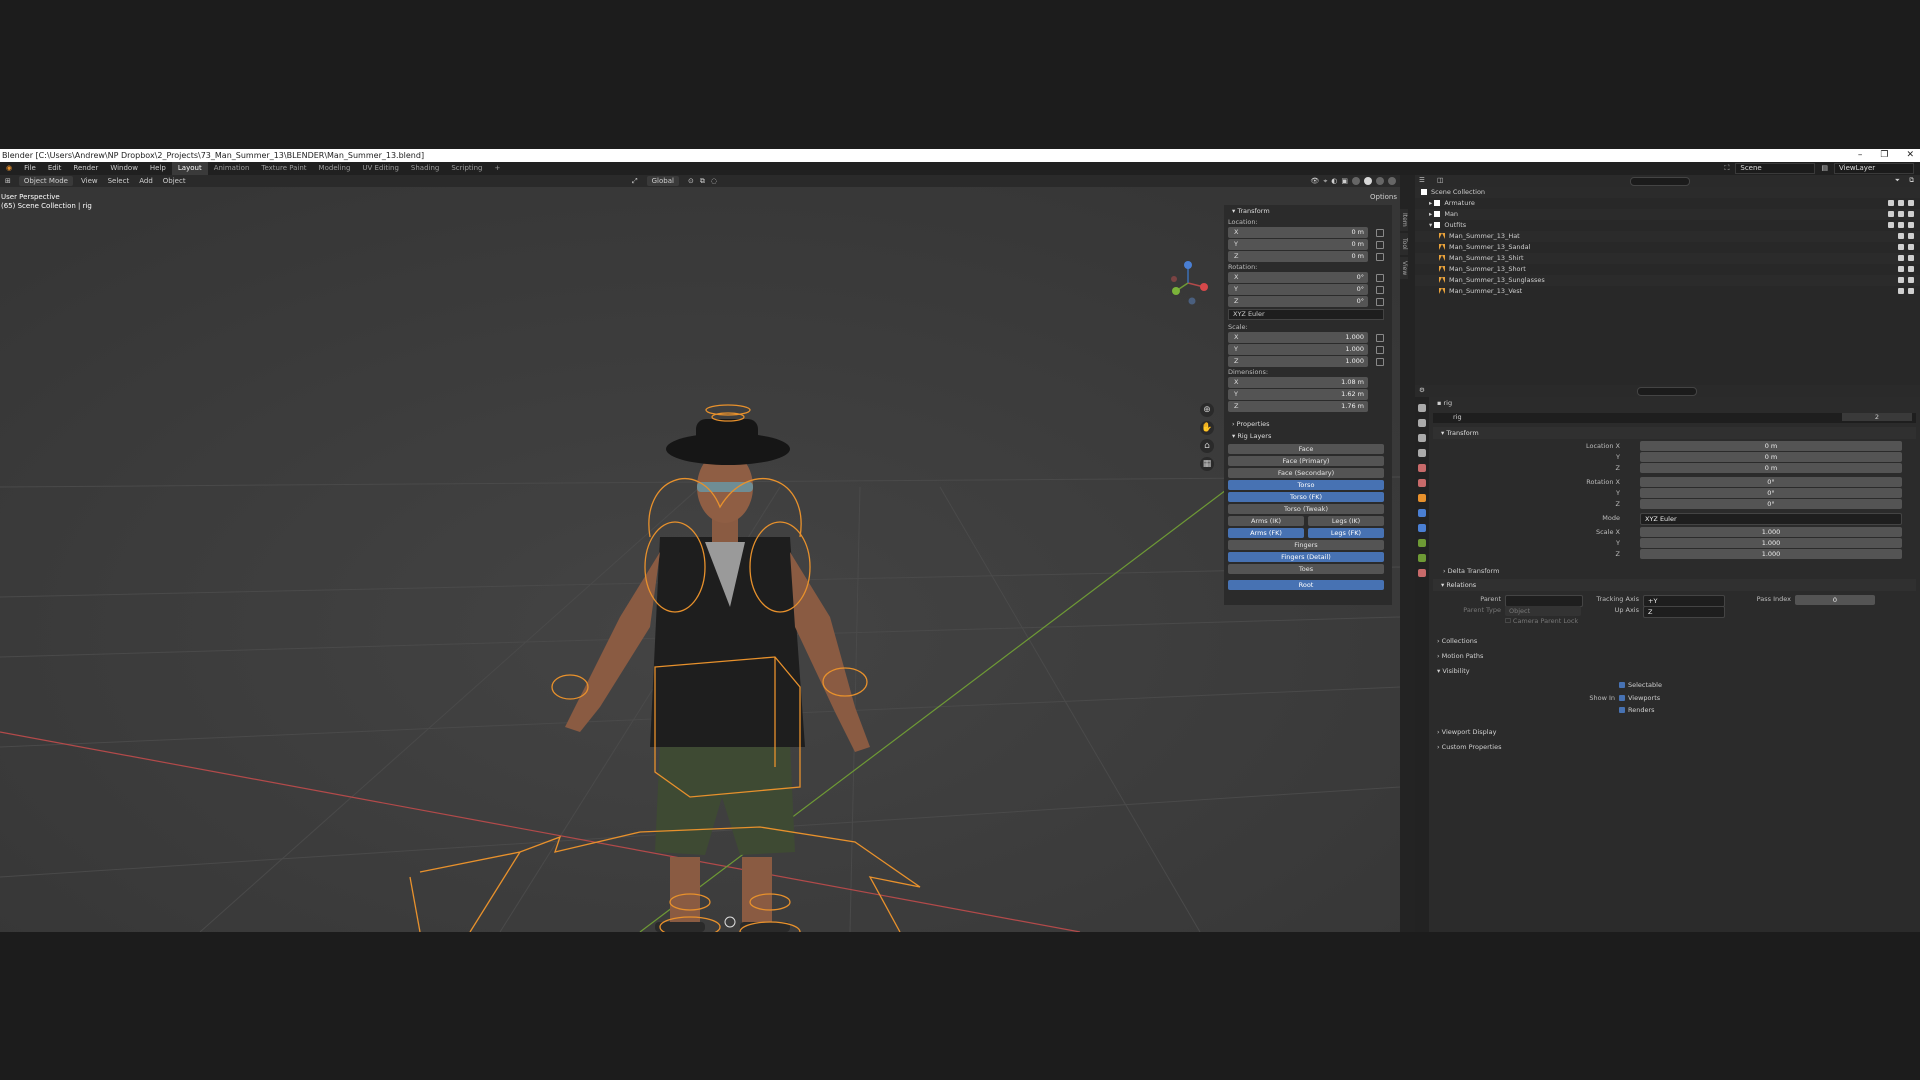 The height and width of the screenshot is (1080, 1920). I want to click on outliner-item-hat: Man_Summer_13_Hat, so click(1667, 236).